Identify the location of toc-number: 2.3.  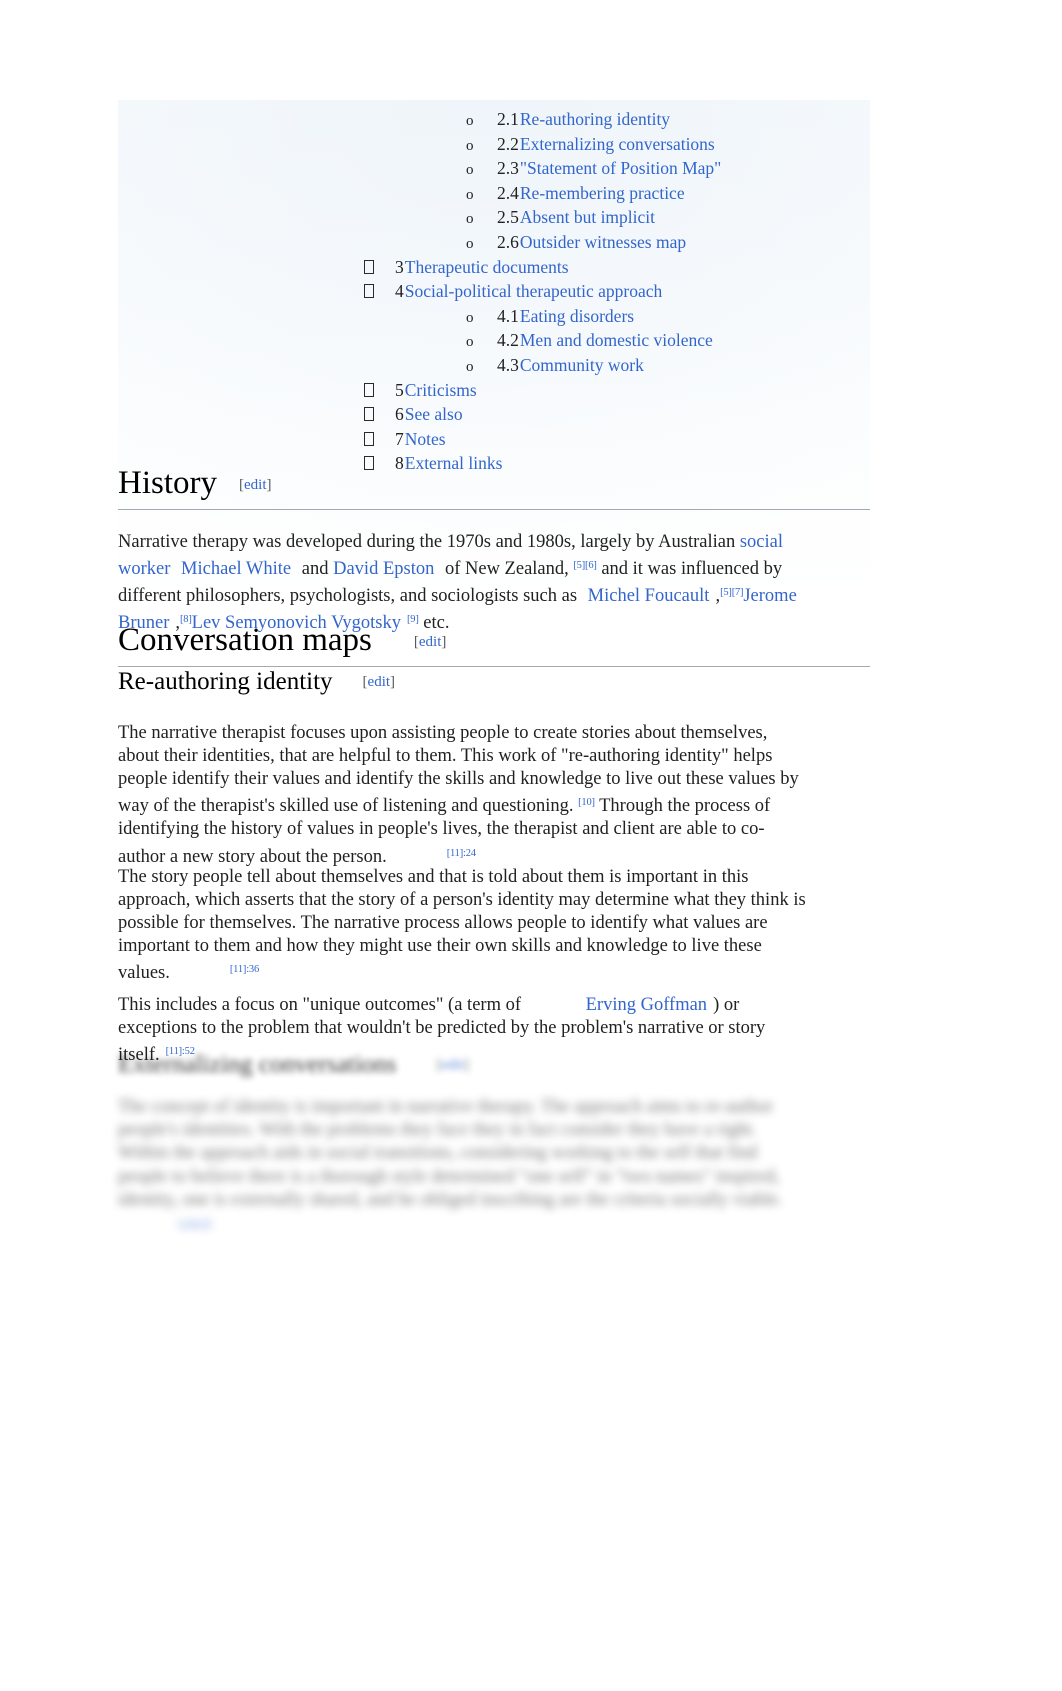
(508, 168).